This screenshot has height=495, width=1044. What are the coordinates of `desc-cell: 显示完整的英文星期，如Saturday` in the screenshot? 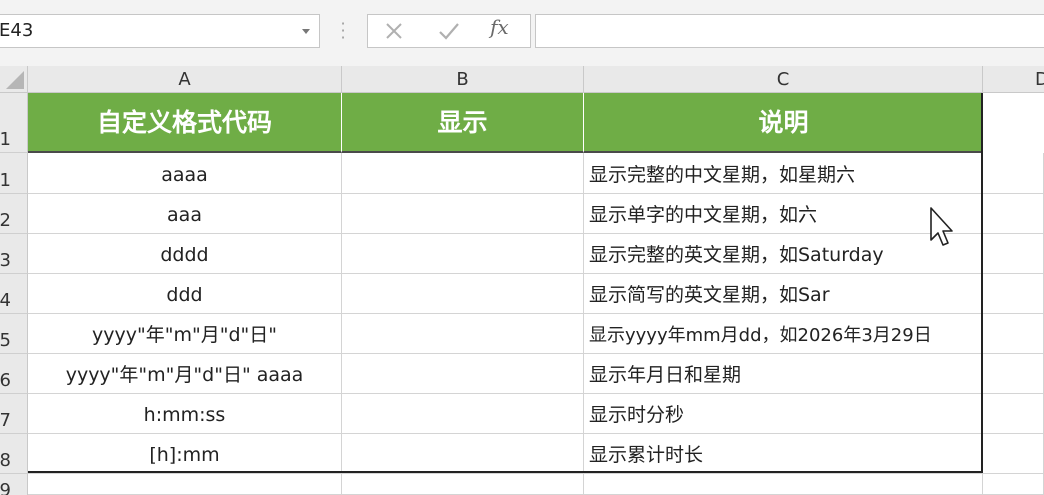 It's located at (783, 254).